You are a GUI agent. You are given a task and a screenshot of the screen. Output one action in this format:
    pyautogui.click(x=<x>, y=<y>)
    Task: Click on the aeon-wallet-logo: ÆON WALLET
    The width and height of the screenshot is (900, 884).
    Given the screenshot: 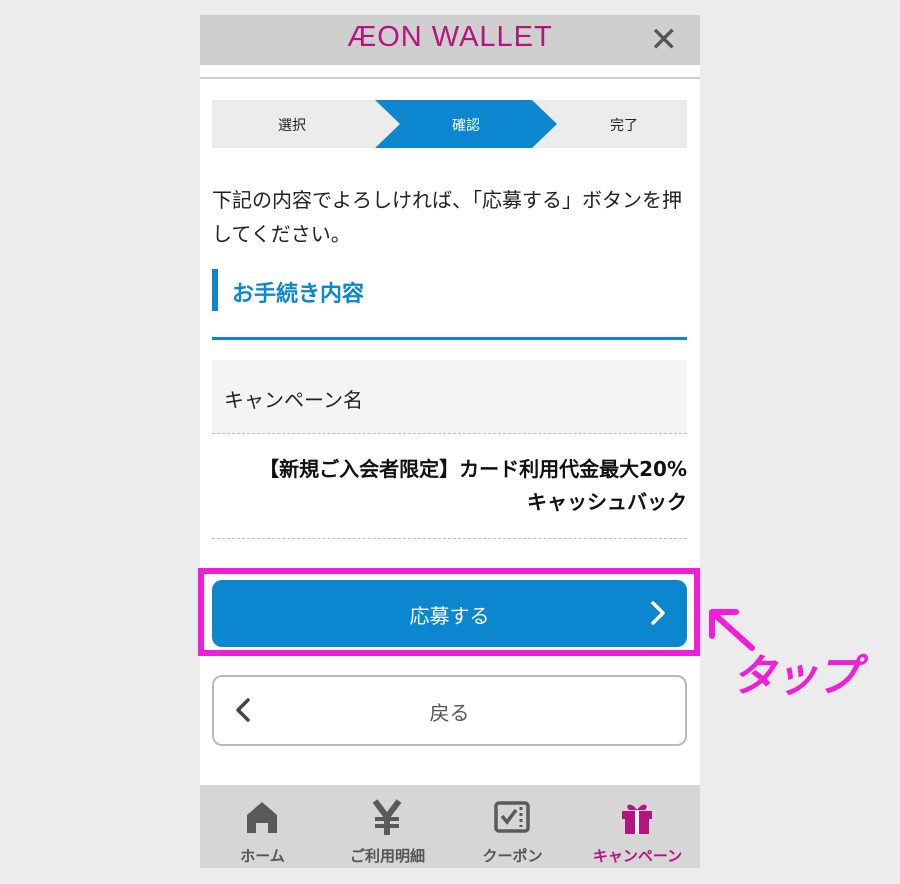 What is the action you would take?
    pyautogui.click(x=450, y=37)
    